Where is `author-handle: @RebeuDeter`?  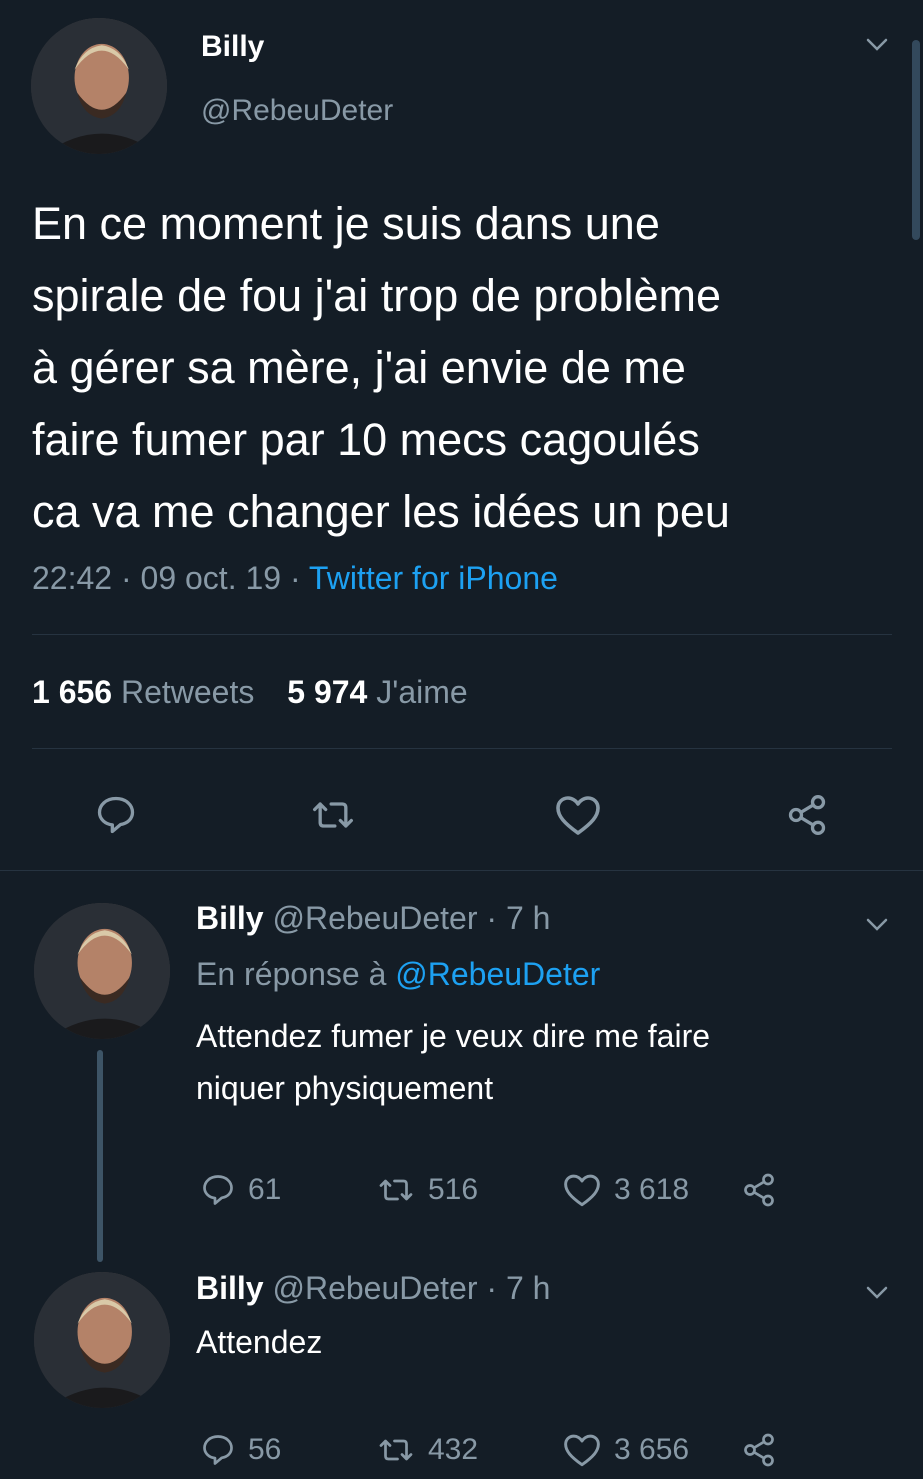
author-handle: @RebeuDeter is located at coordinates (297, 111).